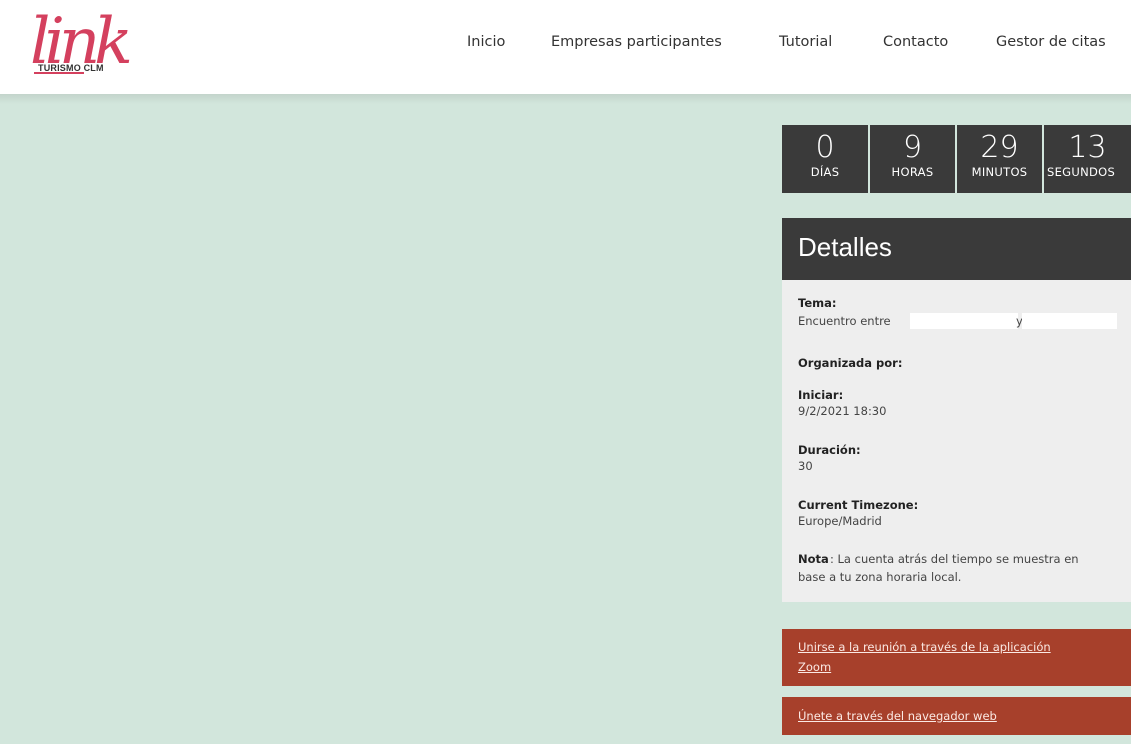 This screenshot has height=744, width=1131. I want to click on countdown-hours-value: 9, so click(912, 147).